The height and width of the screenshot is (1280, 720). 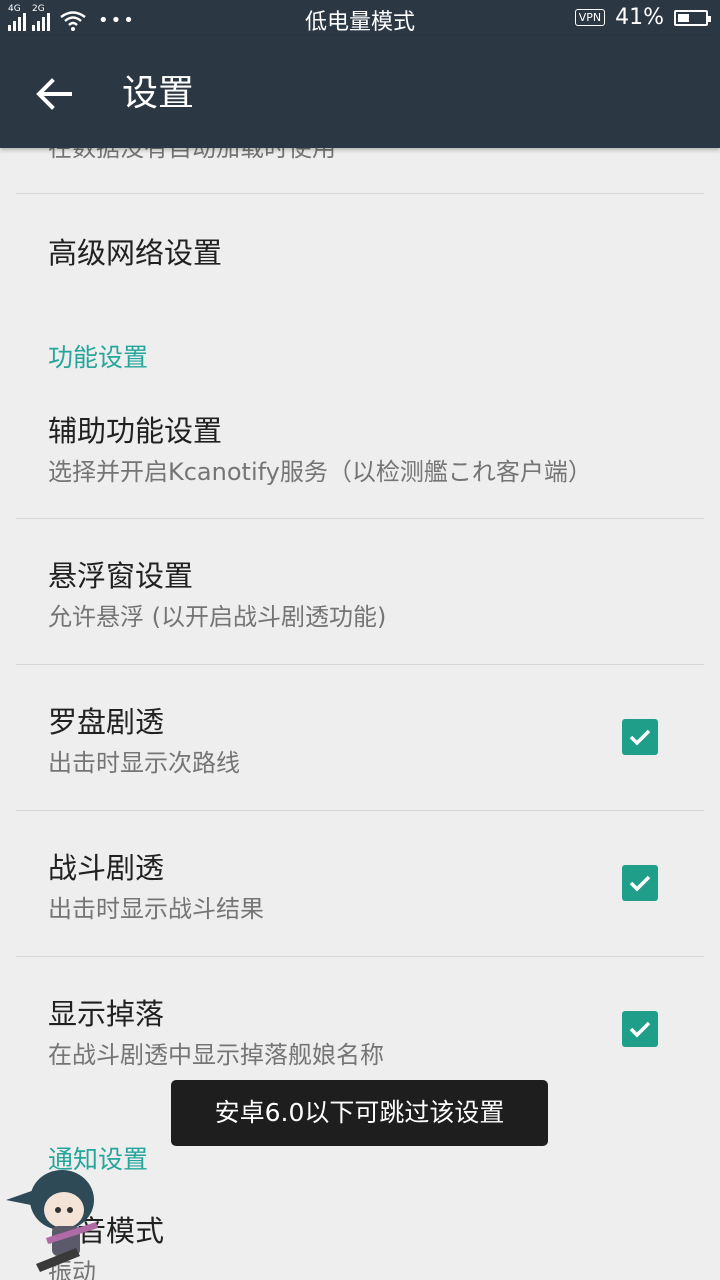 I want to click on toast-message: 安卓6.0以下可跳过该设置, so click(x=359, y=1113).